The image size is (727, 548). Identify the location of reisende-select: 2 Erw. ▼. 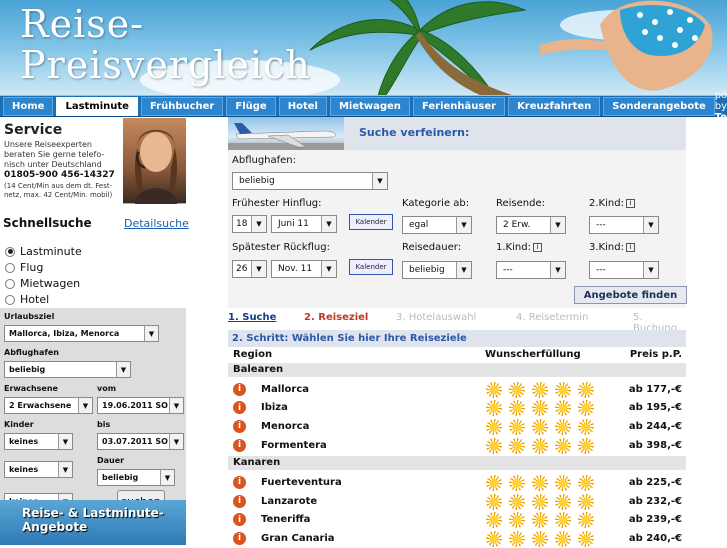
(531, 225).